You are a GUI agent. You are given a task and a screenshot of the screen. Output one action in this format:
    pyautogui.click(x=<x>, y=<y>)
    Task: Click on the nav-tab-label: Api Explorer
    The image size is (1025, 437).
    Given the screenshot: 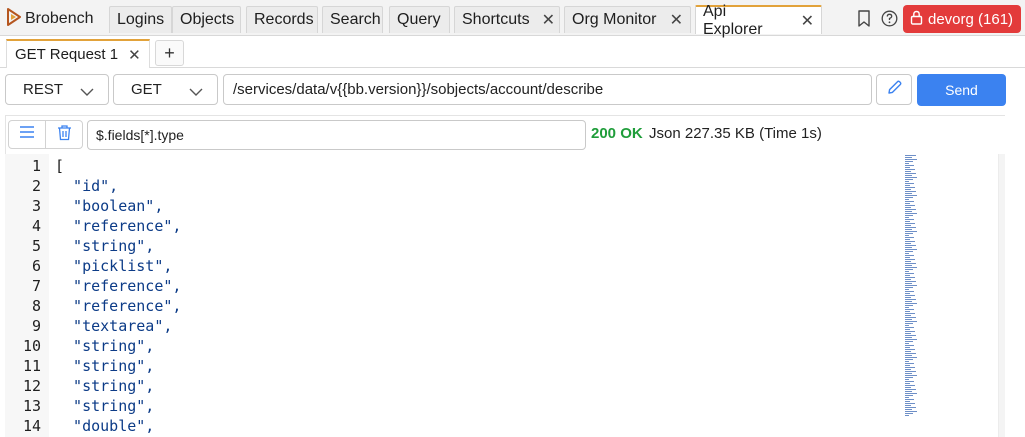 What is the action you would take?
    pyautogui.click(x=733, y=20)
    